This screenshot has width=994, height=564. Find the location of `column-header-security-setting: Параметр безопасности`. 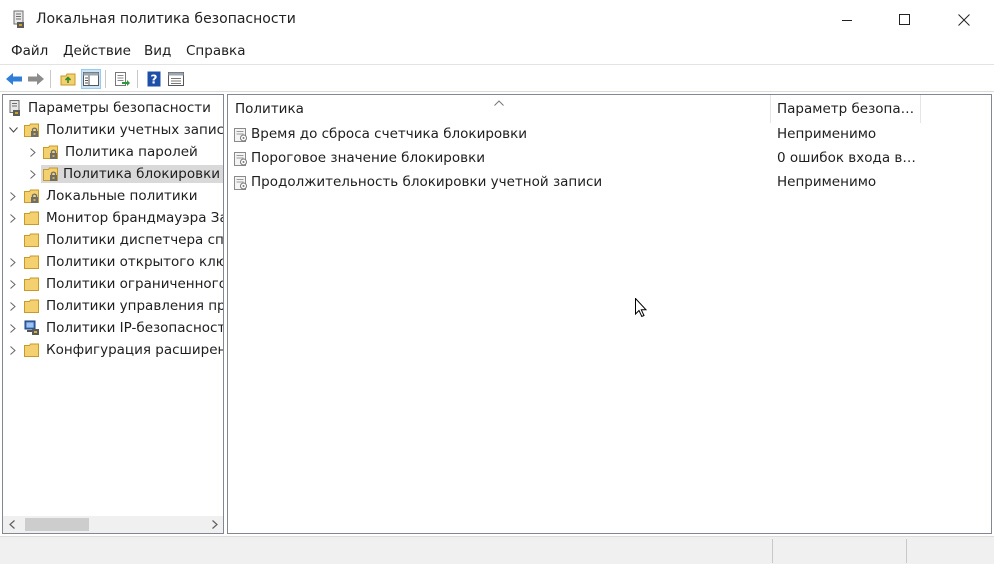

column-header-security-setting: Параметр безопасности is located at coordinates (845, 109).